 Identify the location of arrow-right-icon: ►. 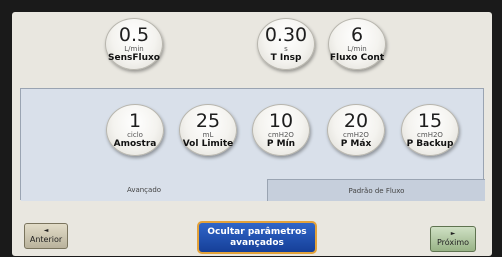
(453, 233).